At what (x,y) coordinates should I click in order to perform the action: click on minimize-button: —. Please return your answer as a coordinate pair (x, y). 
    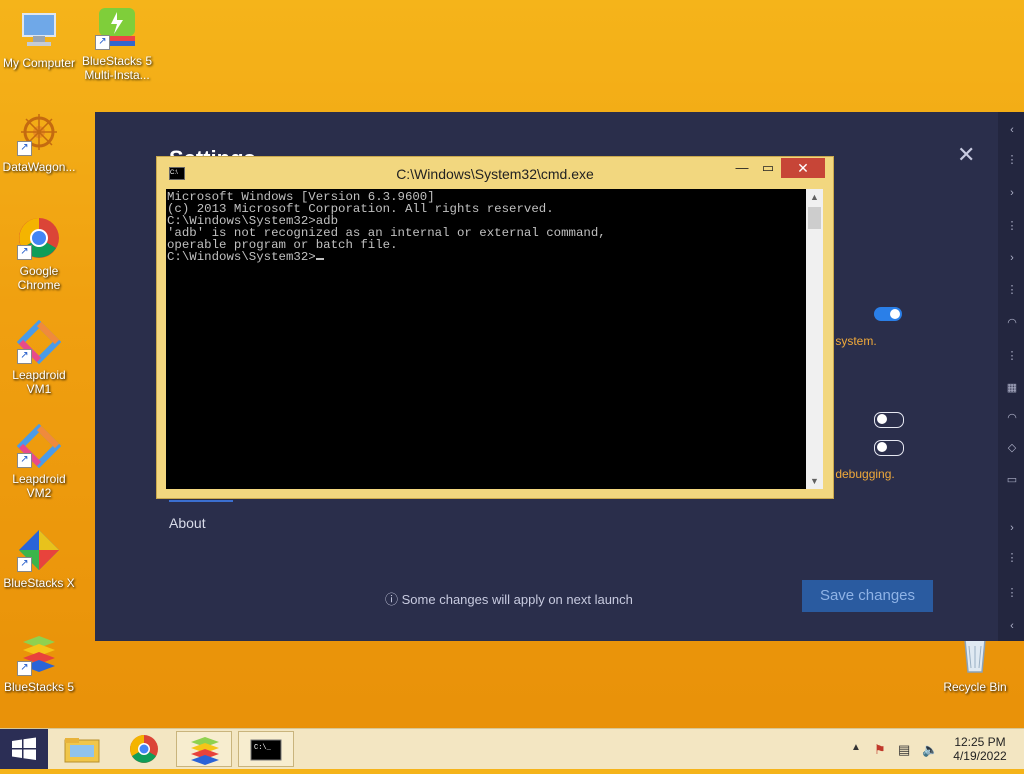
    Looking at the image, I should click on (742, 168).